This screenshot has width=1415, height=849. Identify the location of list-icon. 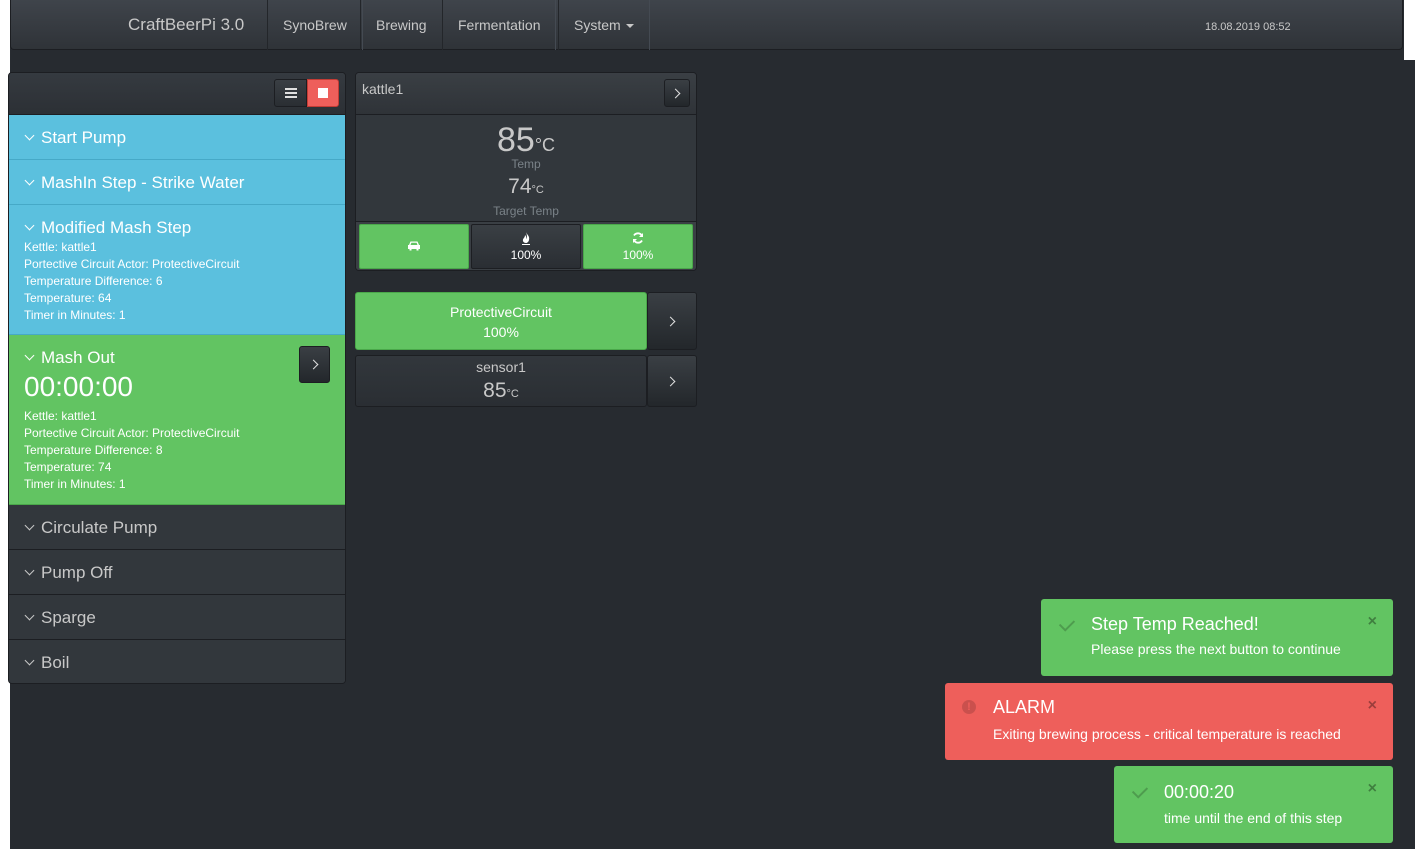
(290, 93).